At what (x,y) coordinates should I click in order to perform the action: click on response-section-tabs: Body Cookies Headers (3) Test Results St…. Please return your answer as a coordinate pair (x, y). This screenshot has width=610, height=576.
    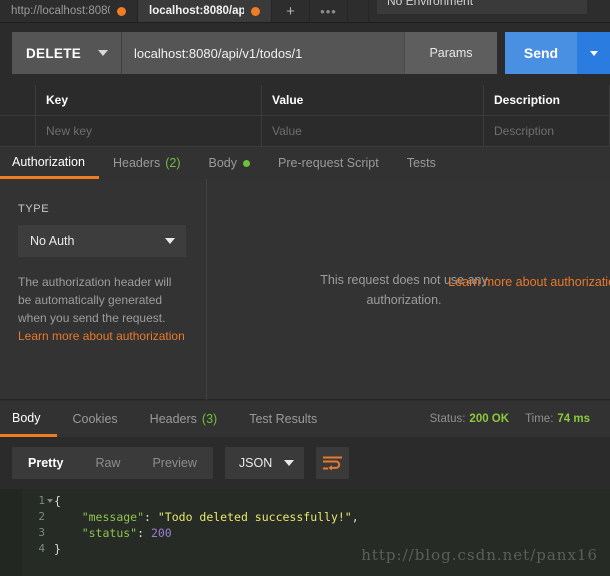
    Looking at the image, I should click on (305, 419).